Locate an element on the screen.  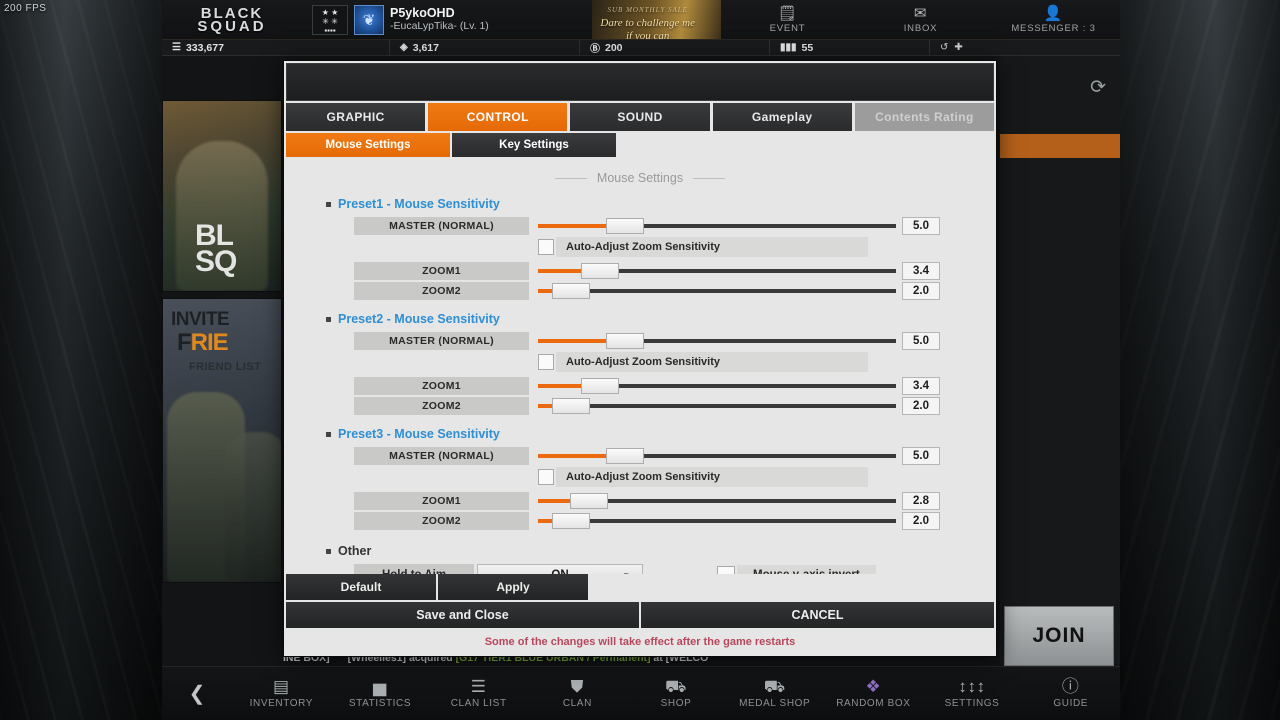
mouse-invert-label: Mouse y-axis invert is located at coordinates (806, 569).